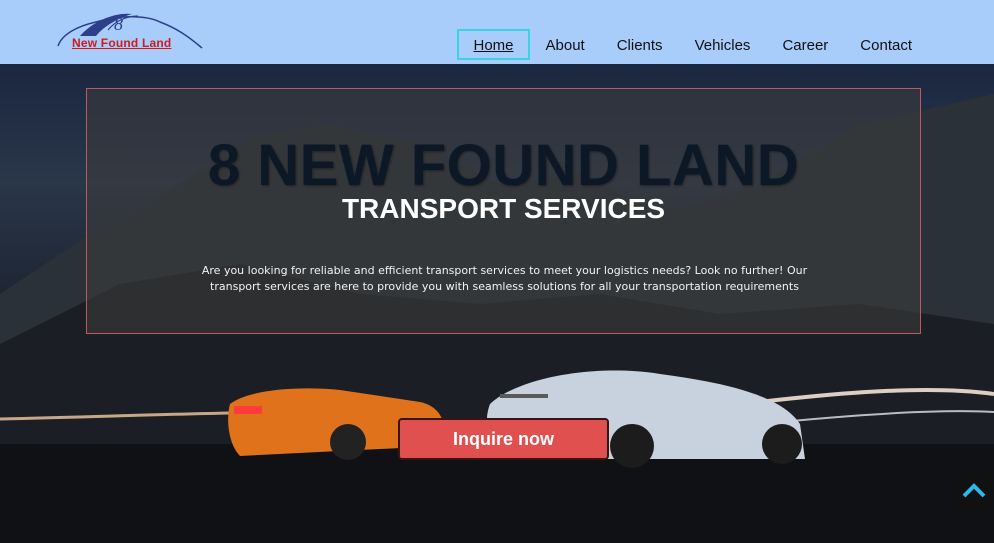 Image resolution: width=994 pixels, height=543 pixels. Describe the element at coordinates (805, 44) in the screenshot. I see `nav-career: Career` at that location.